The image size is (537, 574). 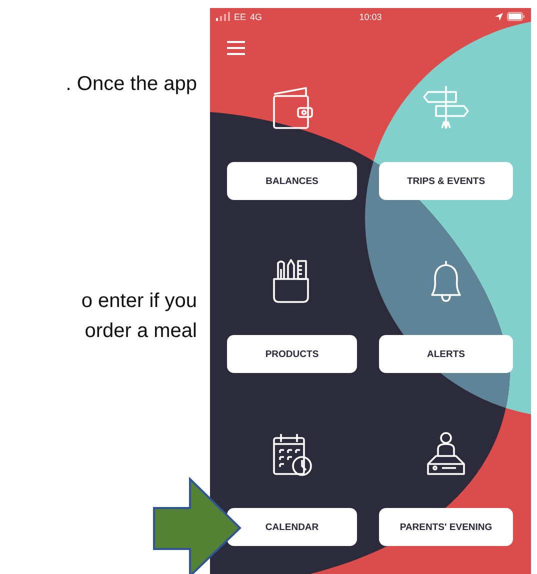 I want to click on menu-tile-button: PARENTS' EVENING, so click(x=446, y=527).